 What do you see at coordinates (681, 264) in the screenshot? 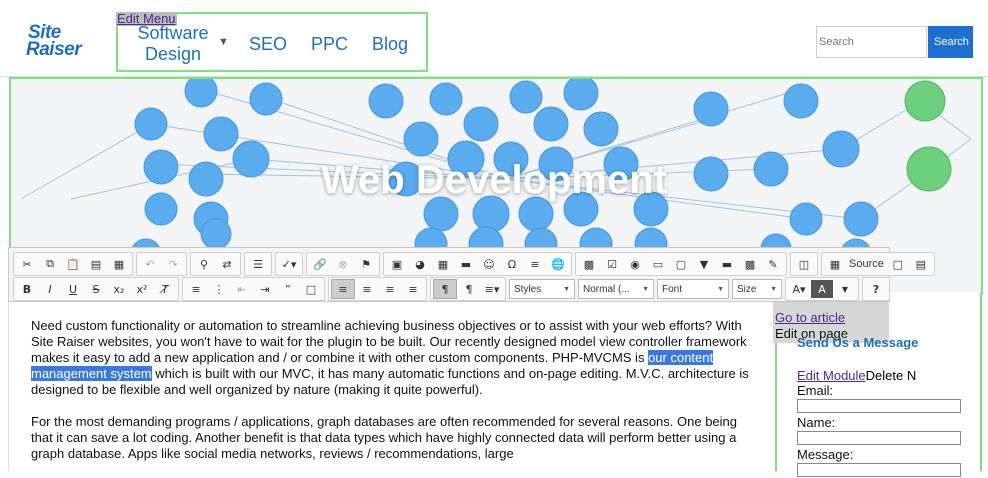
I see `textarea-icon: ▢` at bounding box center [681, 264].